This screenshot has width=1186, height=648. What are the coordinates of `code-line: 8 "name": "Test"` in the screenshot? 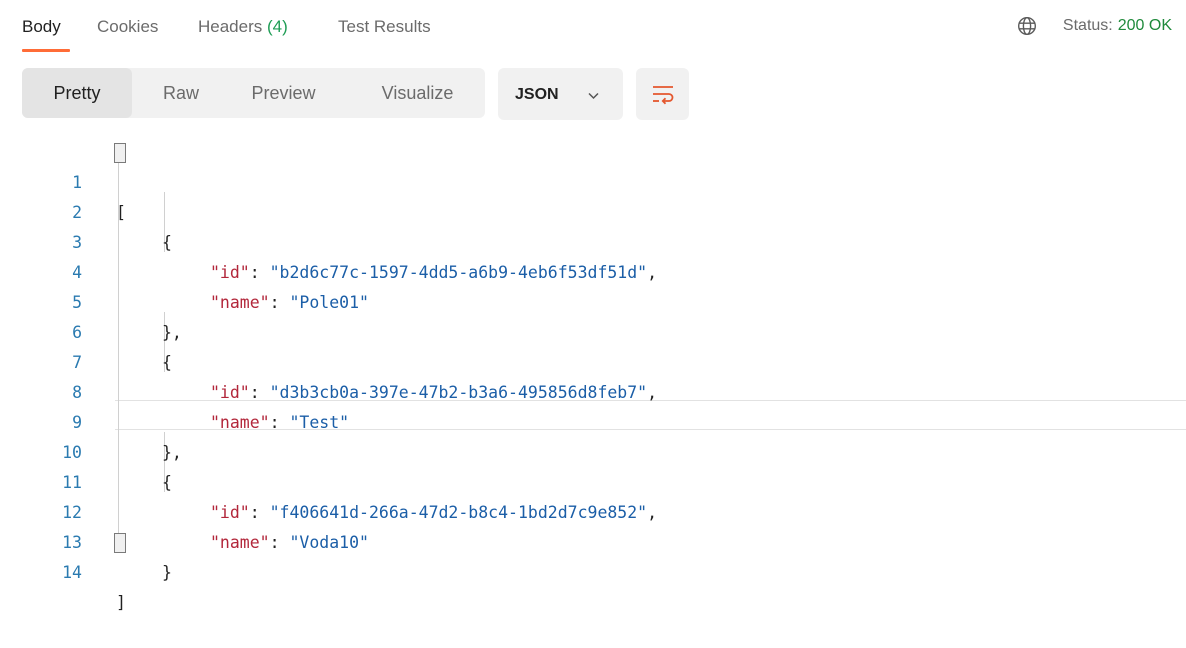 It's located at (593, 390).